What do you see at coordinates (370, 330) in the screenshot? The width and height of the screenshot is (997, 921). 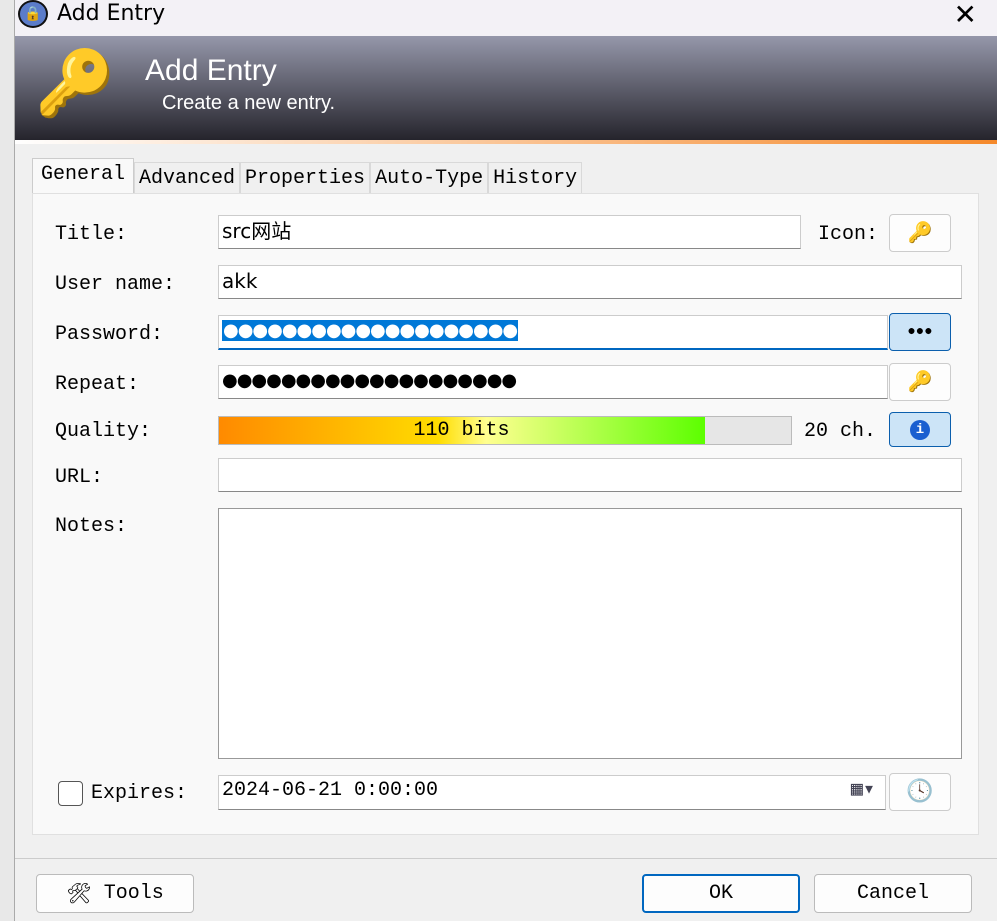 I see `password-value: ●●●●●●●●●●●●●●●●●●●●` at bounding box center [370, 330].